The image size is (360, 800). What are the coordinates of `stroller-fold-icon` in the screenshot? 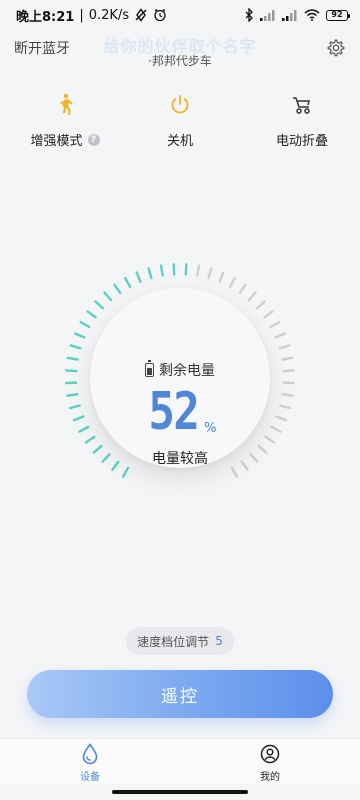 It's located at (302, 105).